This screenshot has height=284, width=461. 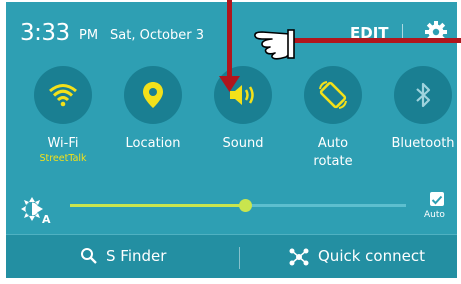 I want to click on pointing-hand-annotation, so click(x=357, y=44).